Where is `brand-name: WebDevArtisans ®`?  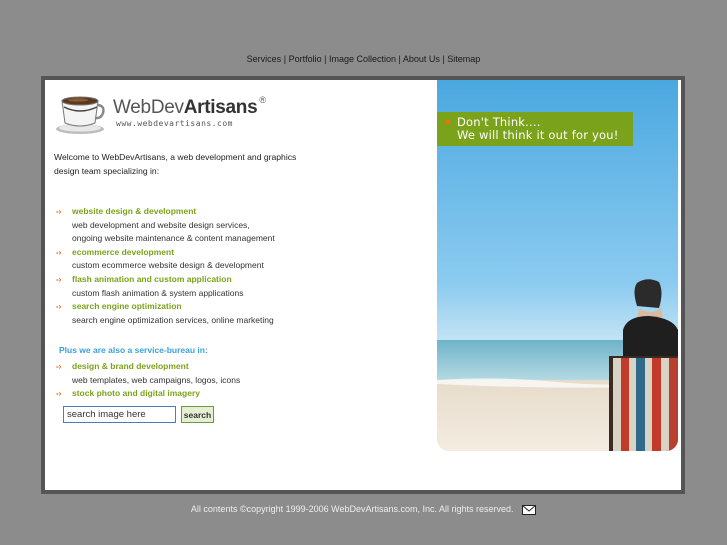 brand-name: WebDevArtisans ® is located at coordinates (189, 107).